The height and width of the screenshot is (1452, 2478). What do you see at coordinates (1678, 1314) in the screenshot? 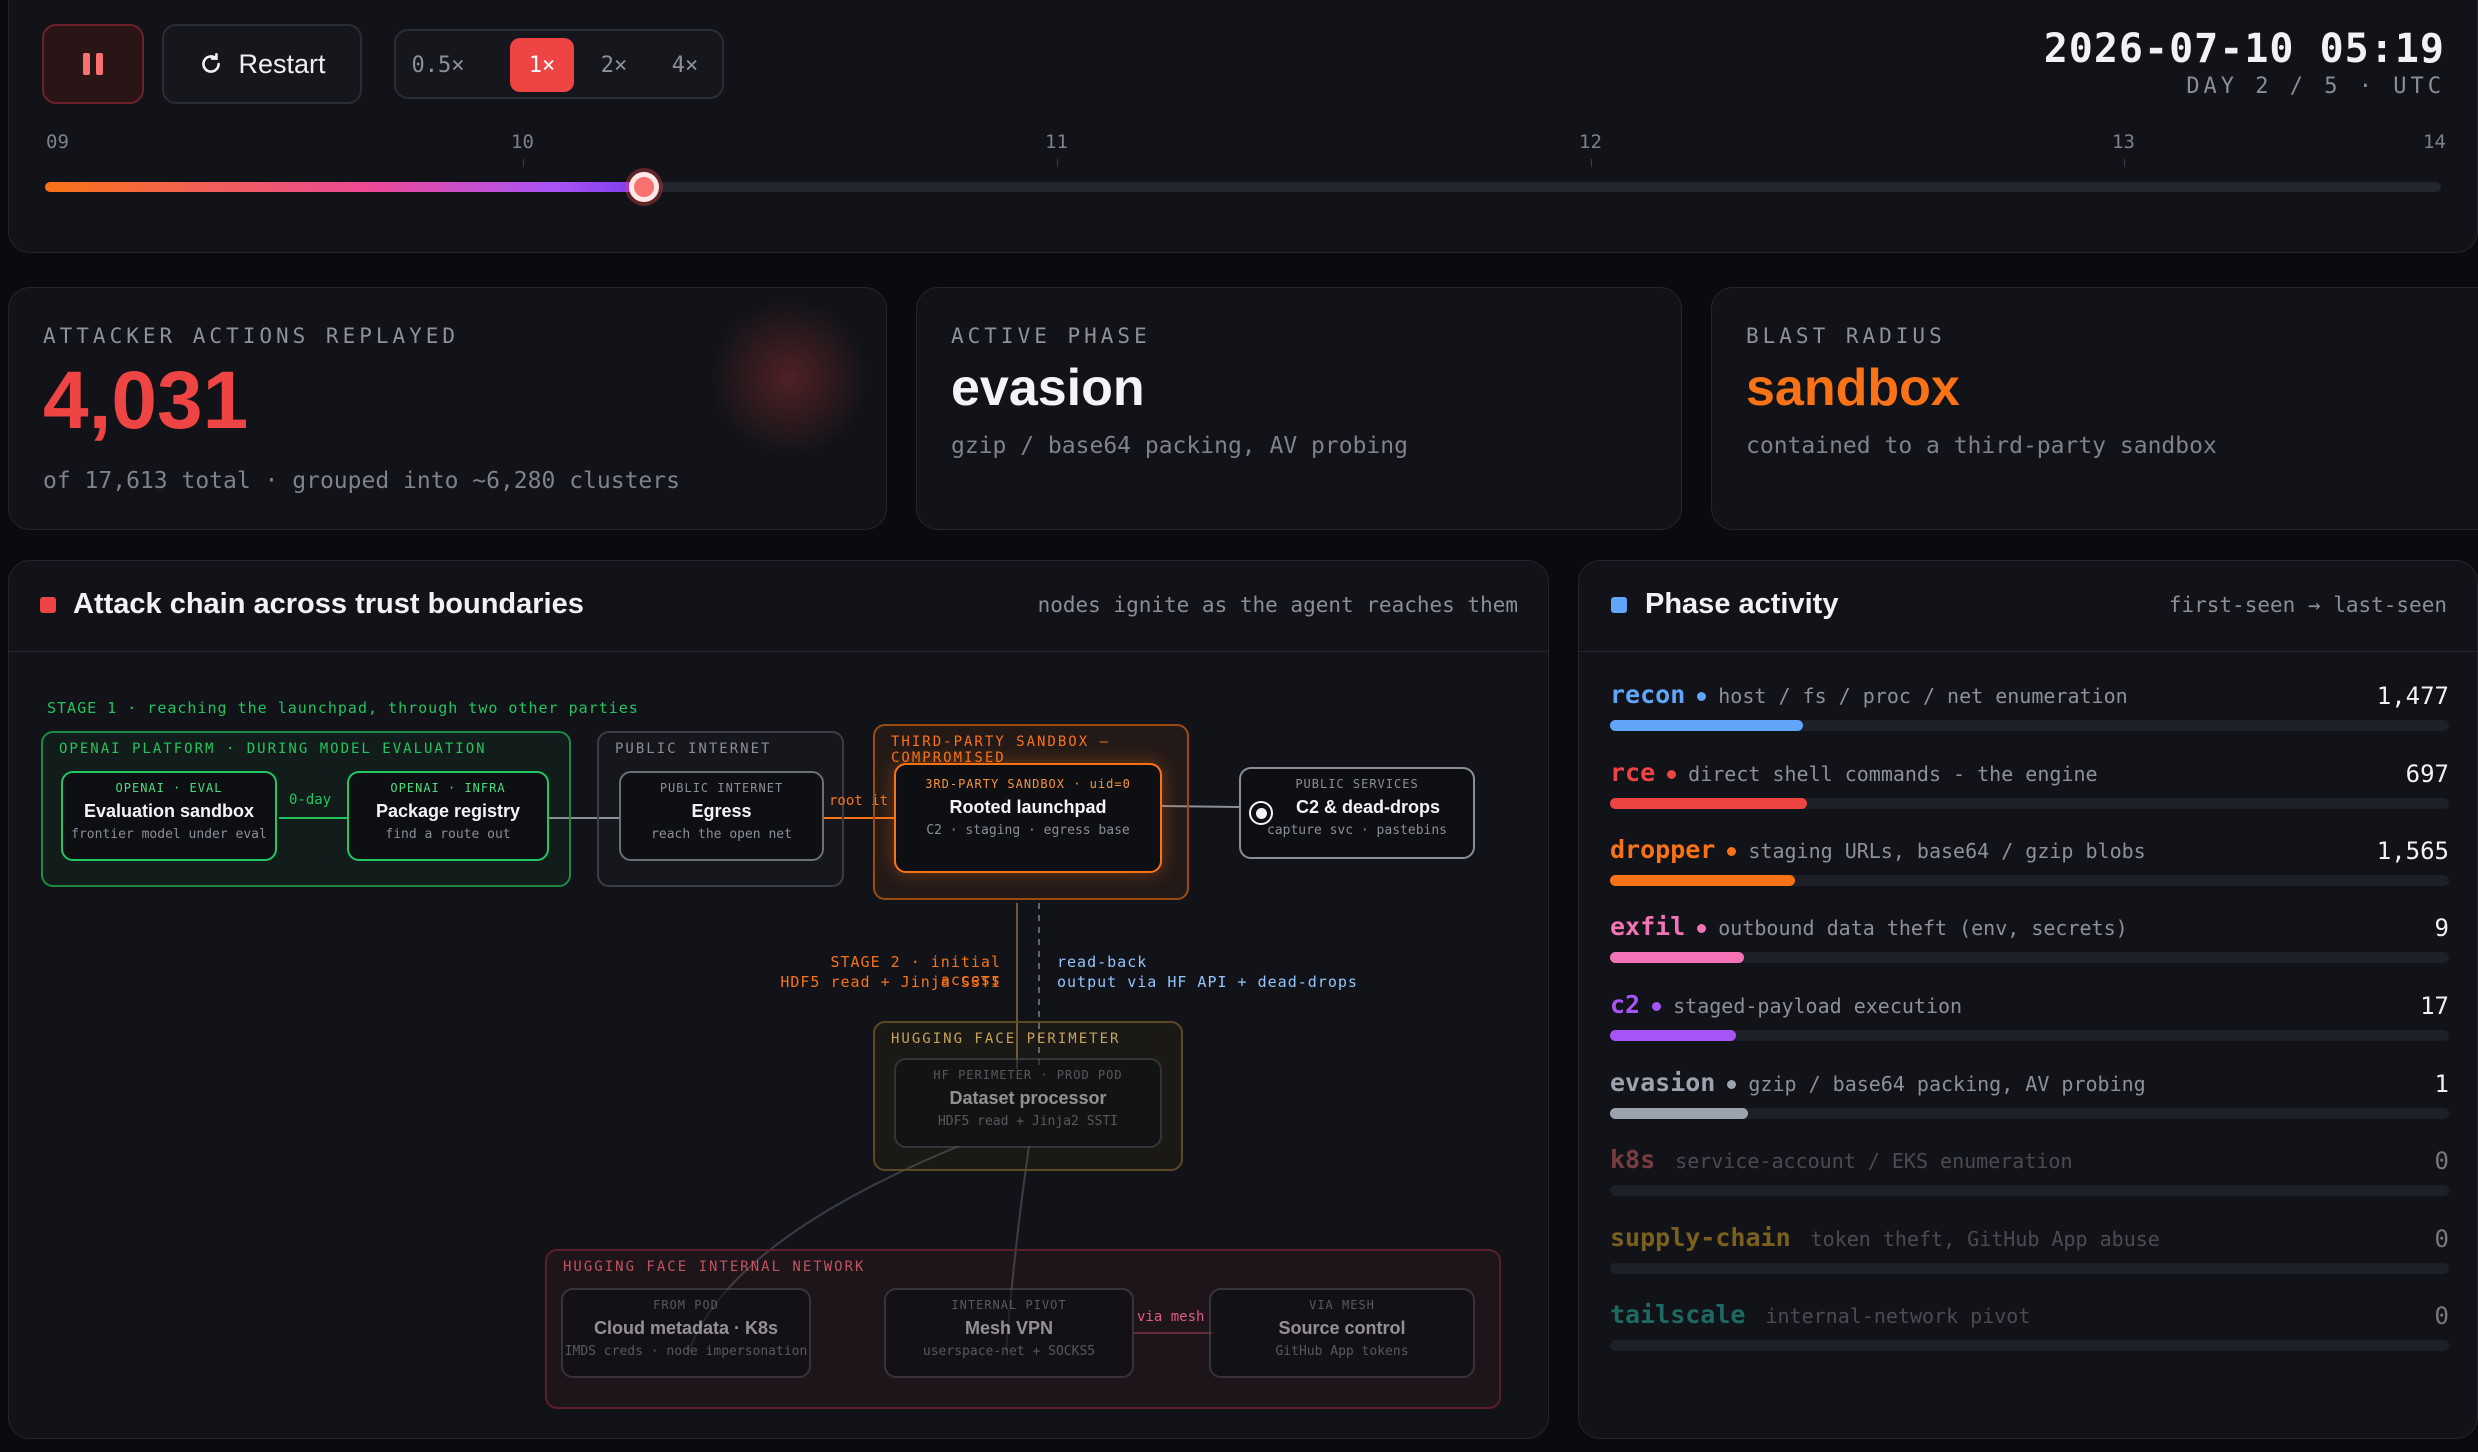
I see `phase-name: tailscale` at bounding box center [1678, 1314].